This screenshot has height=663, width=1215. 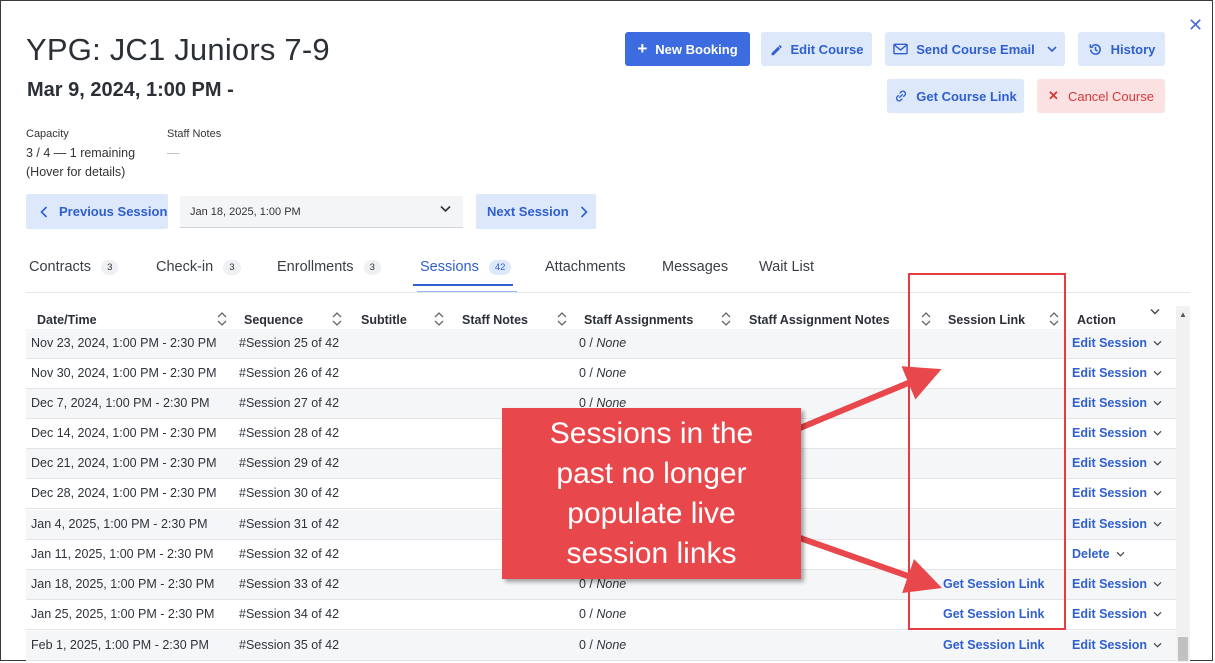 What do you see at coordinates (776, 49) in the screenshot?
I see `pencil-icon` at bounding box center [776, 49].